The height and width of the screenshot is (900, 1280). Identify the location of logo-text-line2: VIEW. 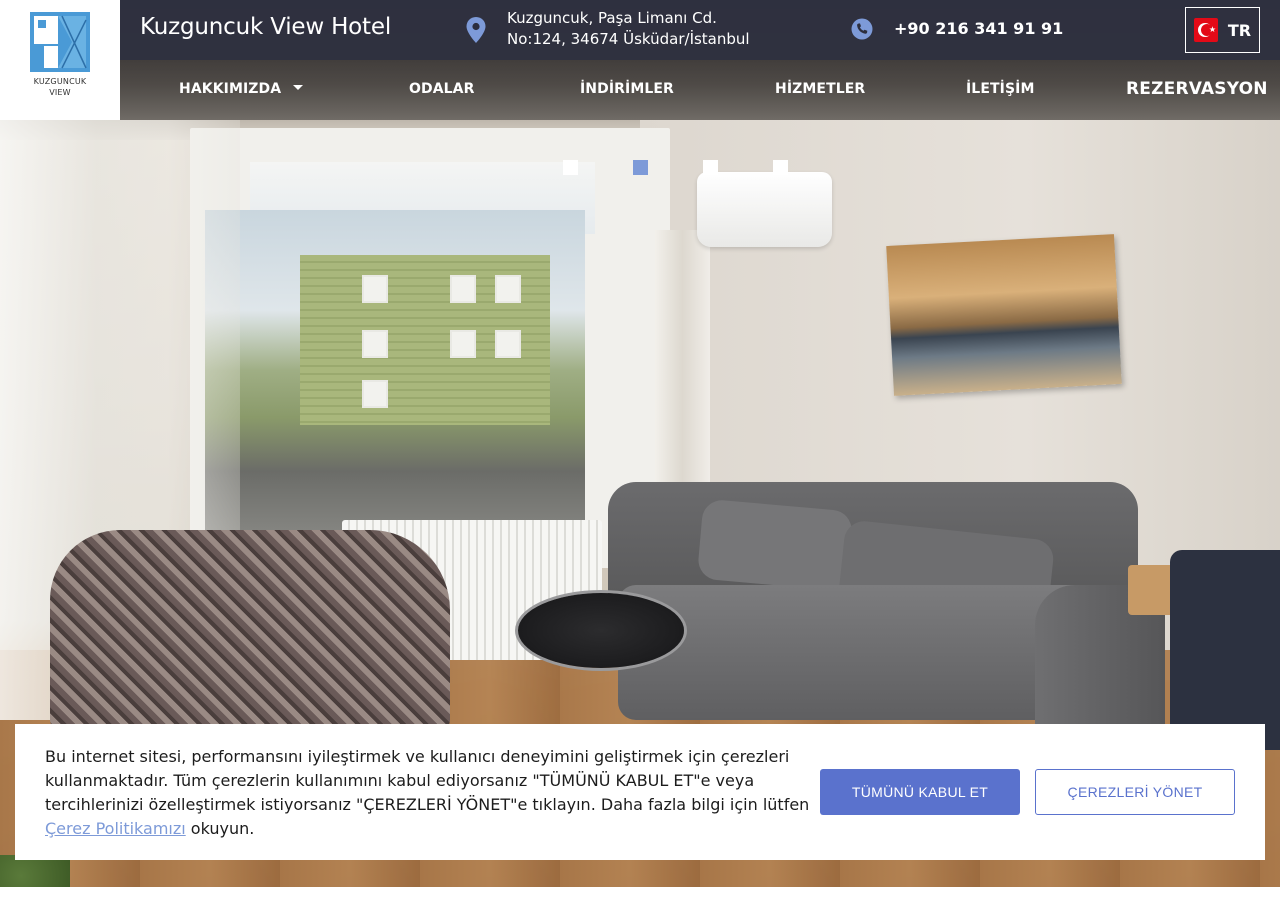
(60, 92).